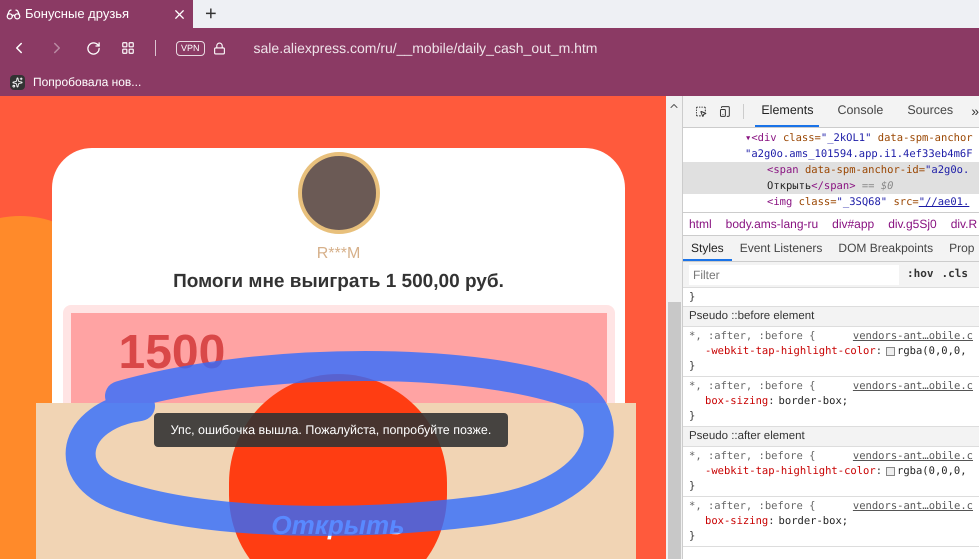 The width and height of the screenshot is (979, 559). Describe the element at coordinates (831, 437) in the screenshot. I see `section-header: Pseudo ::after element` at that location.